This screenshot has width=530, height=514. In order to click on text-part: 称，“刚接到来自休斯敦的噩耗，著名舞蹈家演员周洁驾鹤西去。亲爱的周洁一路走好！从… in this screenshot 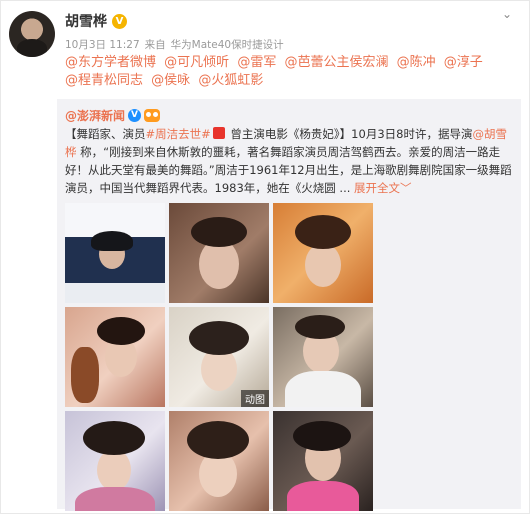, I will do `click(288, 170)`.